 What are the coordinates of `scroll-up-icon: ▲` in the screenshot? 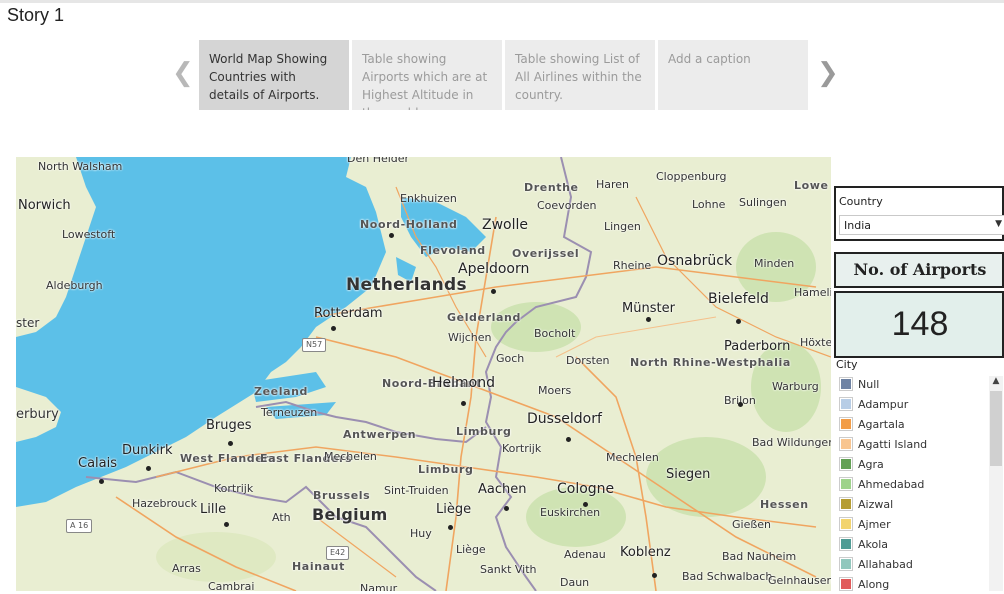 It's located at (996, 382).